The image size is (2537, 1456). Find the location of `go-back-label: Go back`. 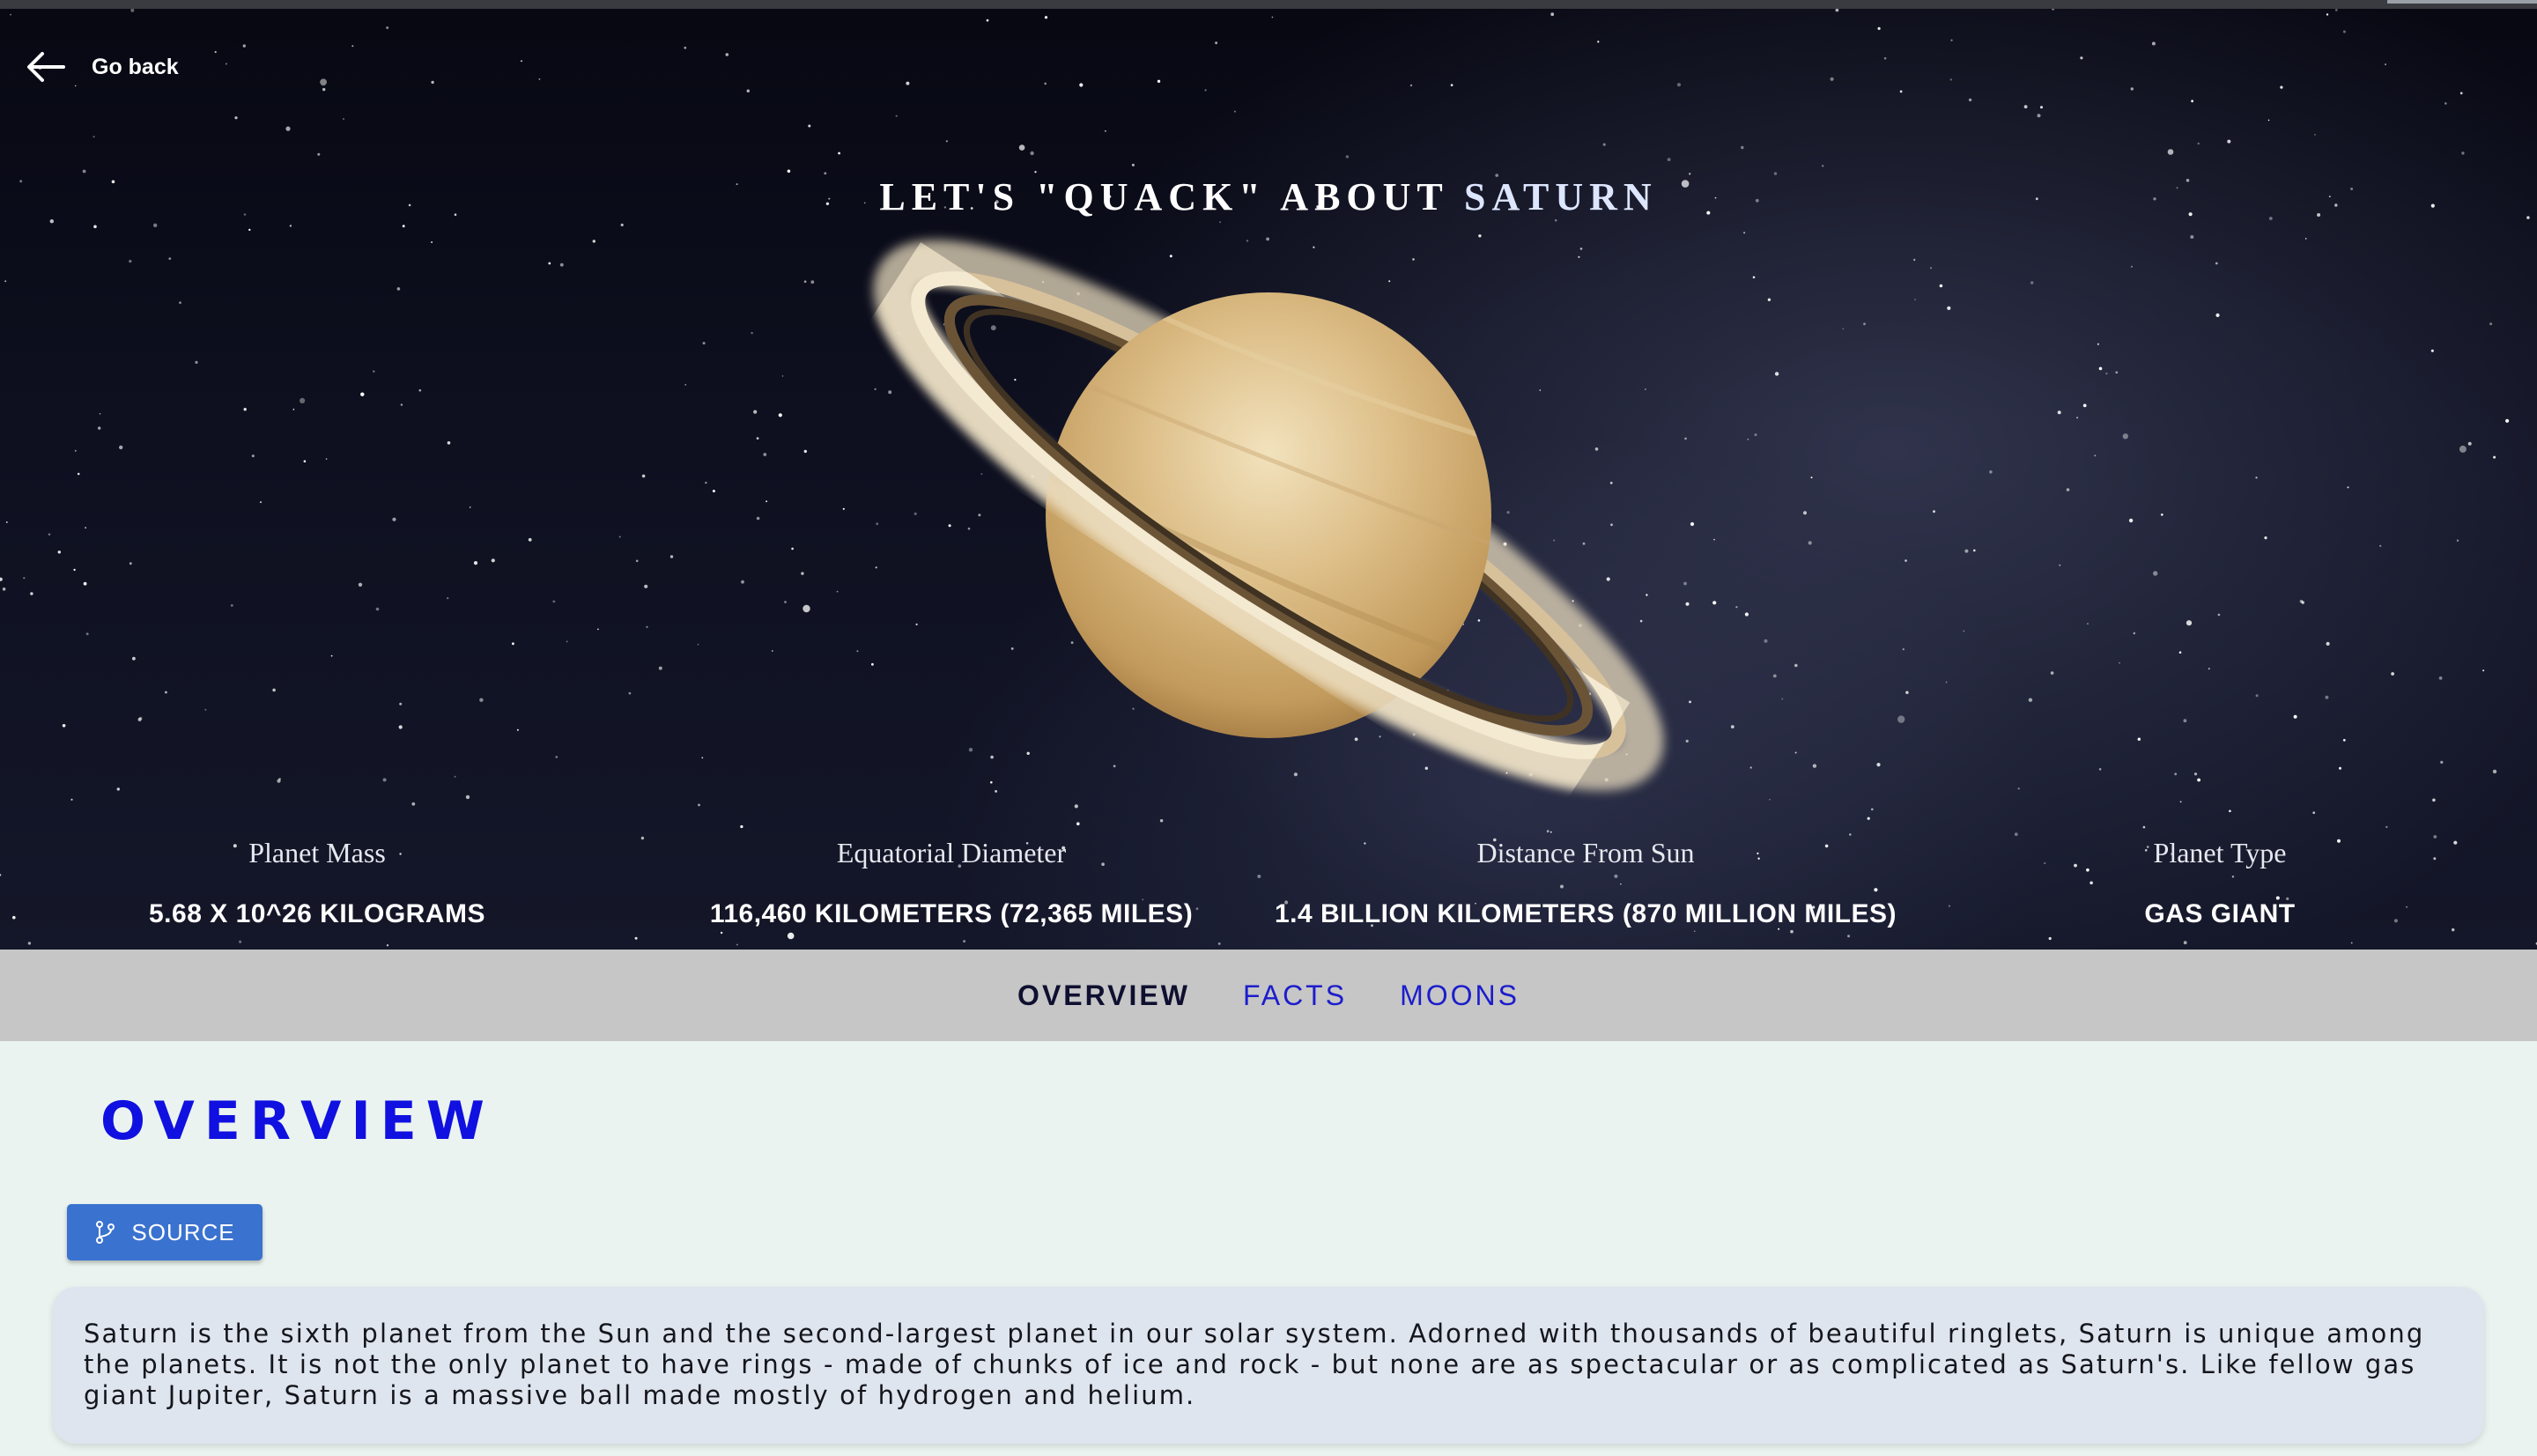

go-back-label: Go back is located at coordinates (136, 66).